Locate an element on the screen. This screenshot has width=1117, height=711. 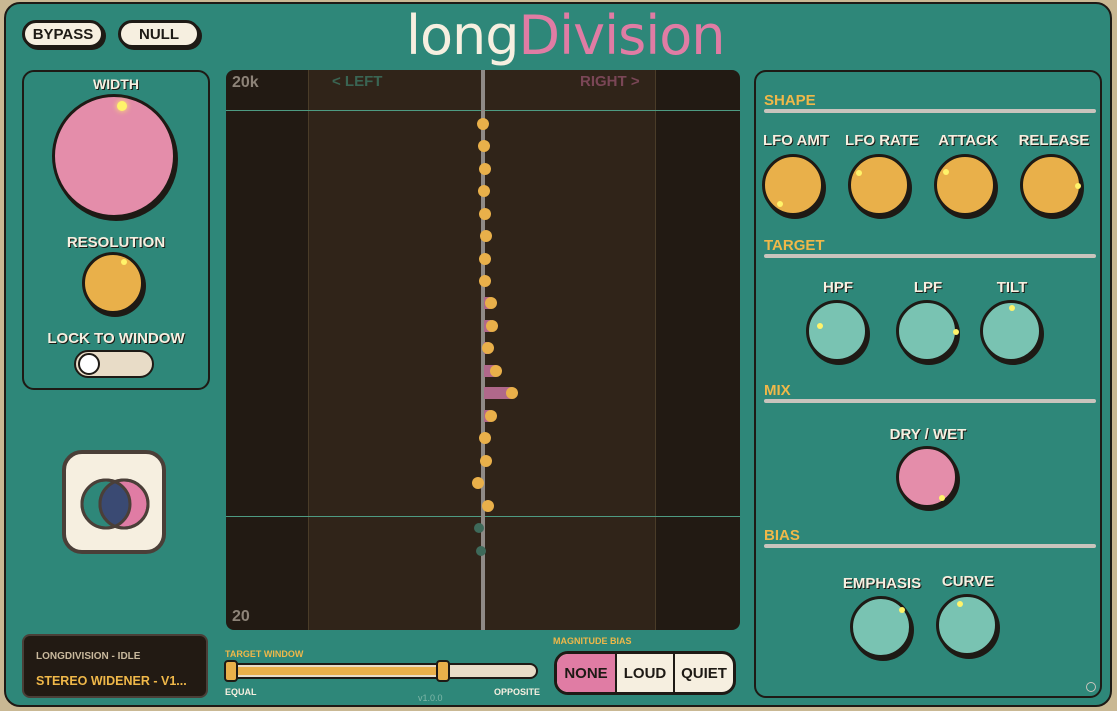
target-window-label: TARGET WINDOW is located at coordinates (264, 654).